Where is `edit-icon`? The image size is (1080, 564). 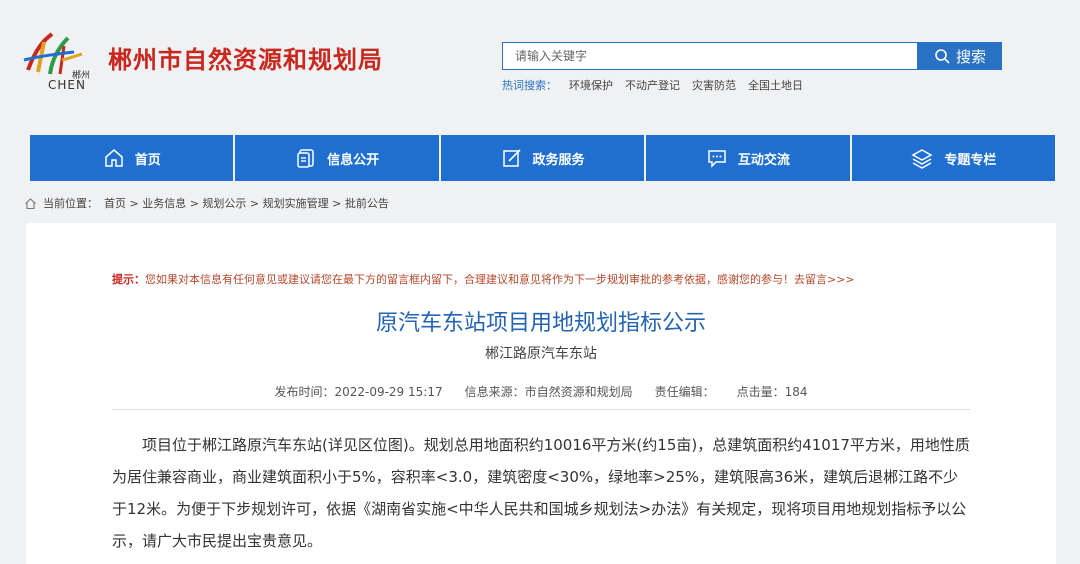
edit-icon is located at coordinates (511, 158).